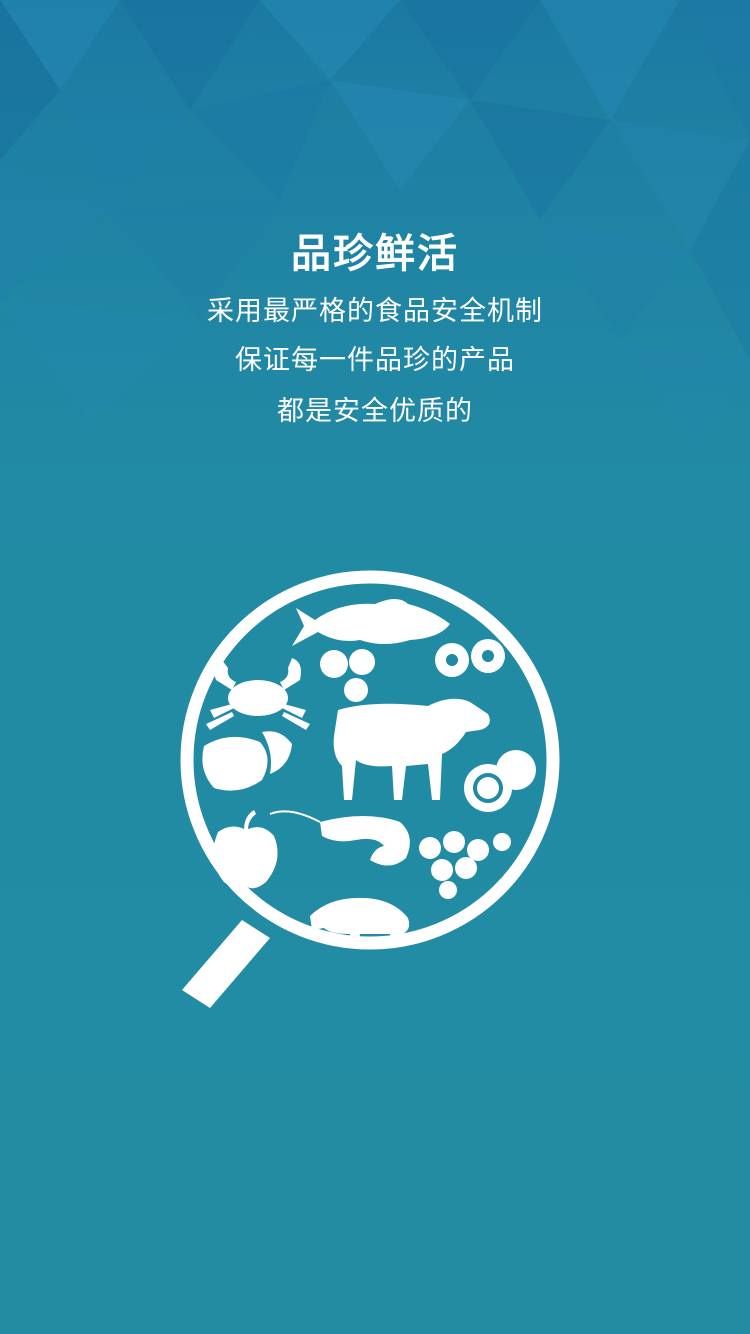 The image size is (750, 1334). Describe the element at coordinates (470, 658) in the screenshot. I see `blueberry-icon` at that location.